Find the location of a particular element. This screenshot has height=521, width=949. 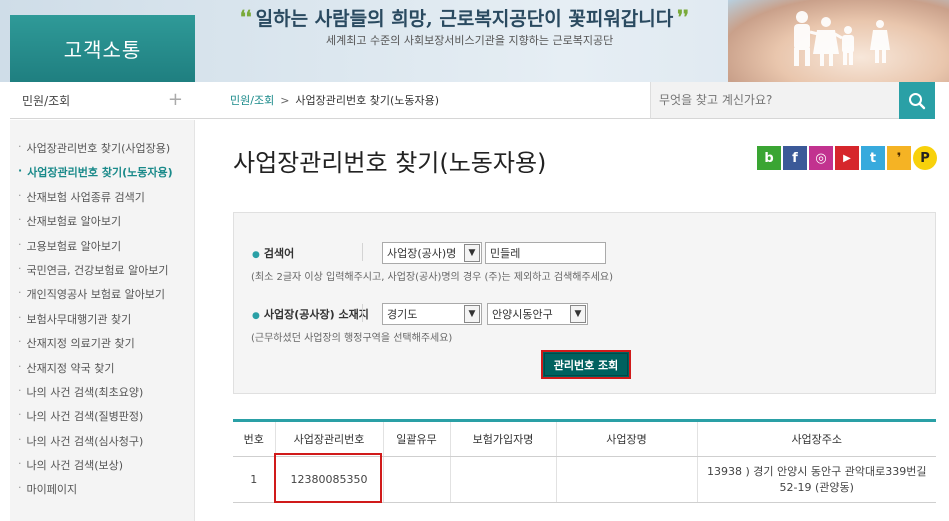

col-header-bulk: 일괄유무 is located at coordinates (417, 438).